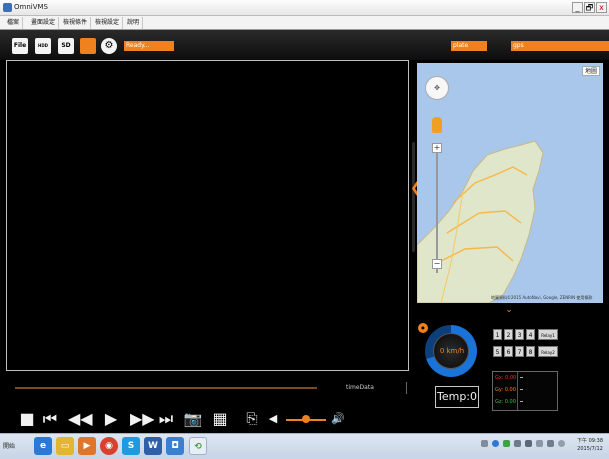 The height and width of the screenshot is (459, 609). What do you see at coordinates (9, 445) in the screenshot?
I see `start-button: 開始` at bounding box center [9, 445].